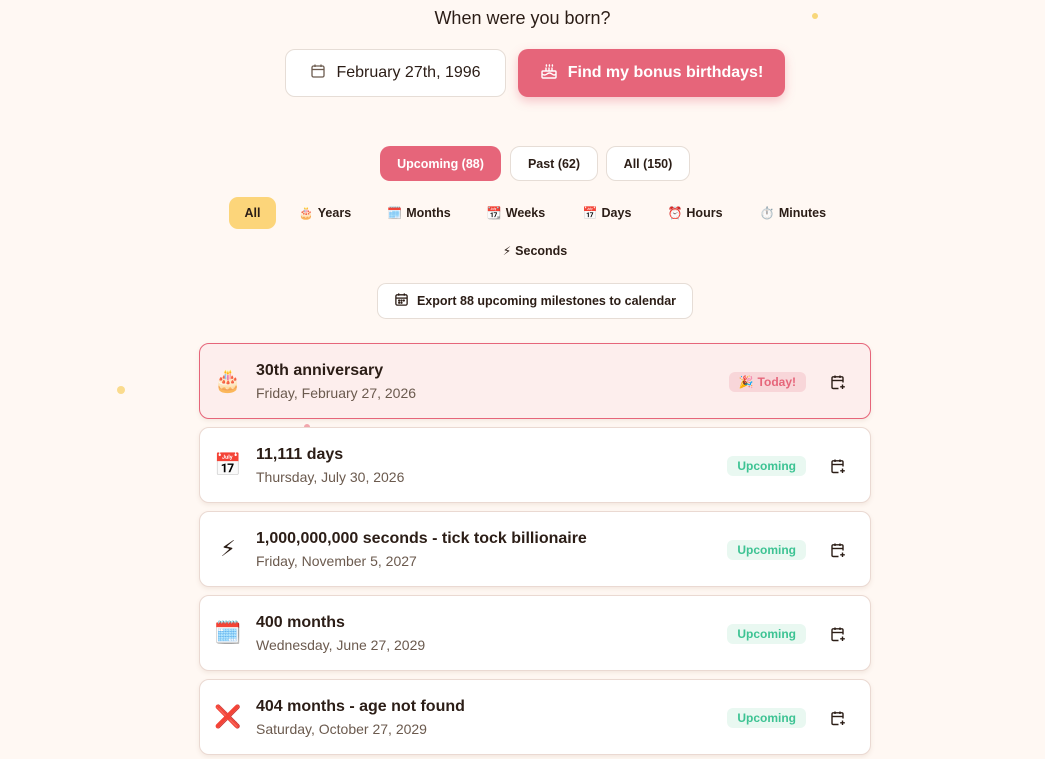 The height and width of the screenshot is (759, 1045). I want to click on confetti-dot, so click(121, 390).